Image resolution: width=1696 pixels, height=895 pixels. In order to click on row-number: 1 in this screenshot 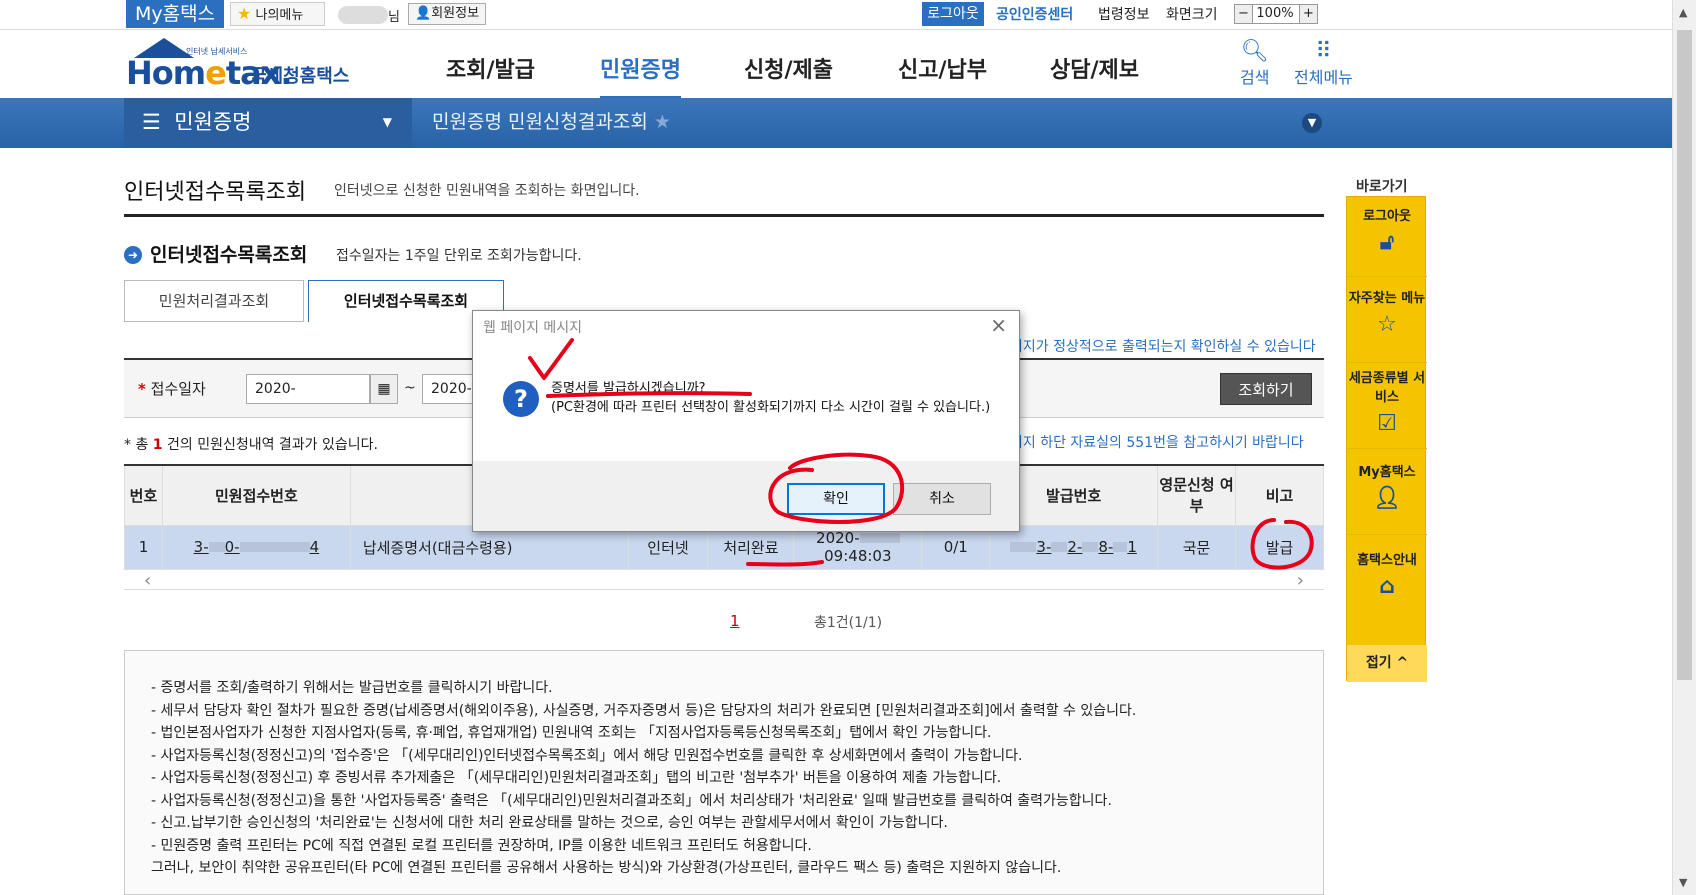, I will do `click(143, 547)`.